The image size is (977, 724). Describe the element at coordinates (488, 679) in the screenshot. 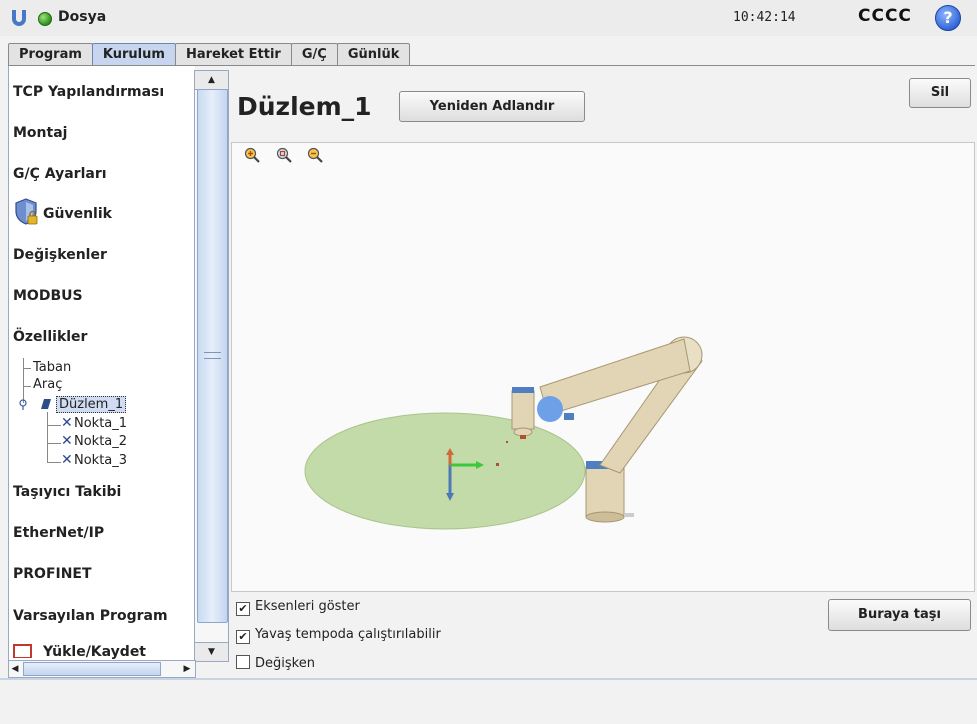

I see `footer-divider` at that location.